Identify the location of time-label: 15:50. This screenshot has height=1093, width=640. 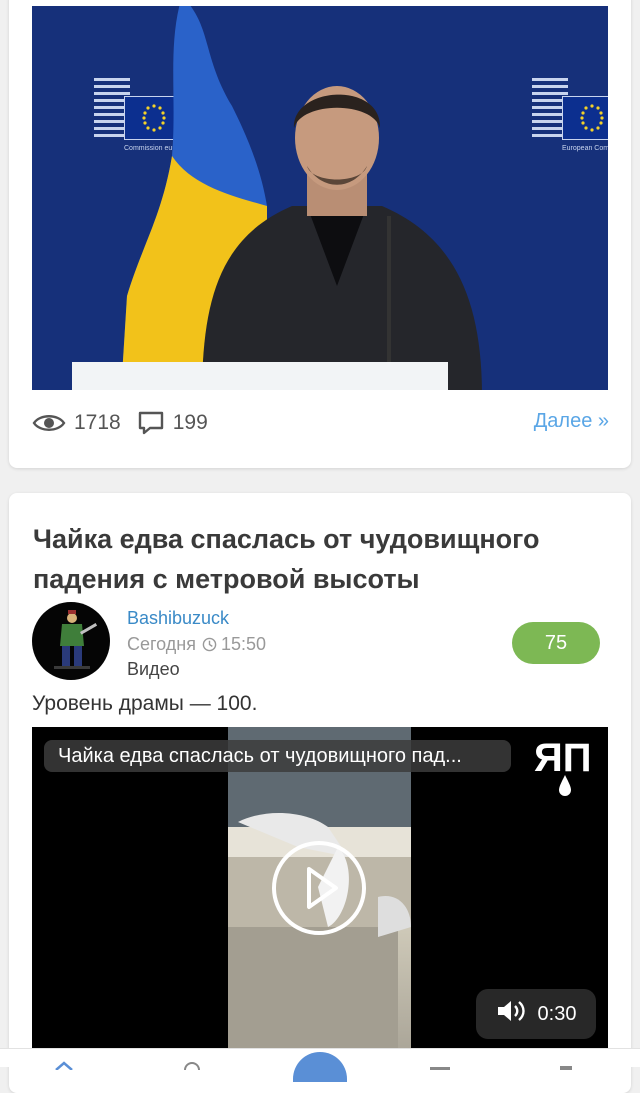
(244, 644).